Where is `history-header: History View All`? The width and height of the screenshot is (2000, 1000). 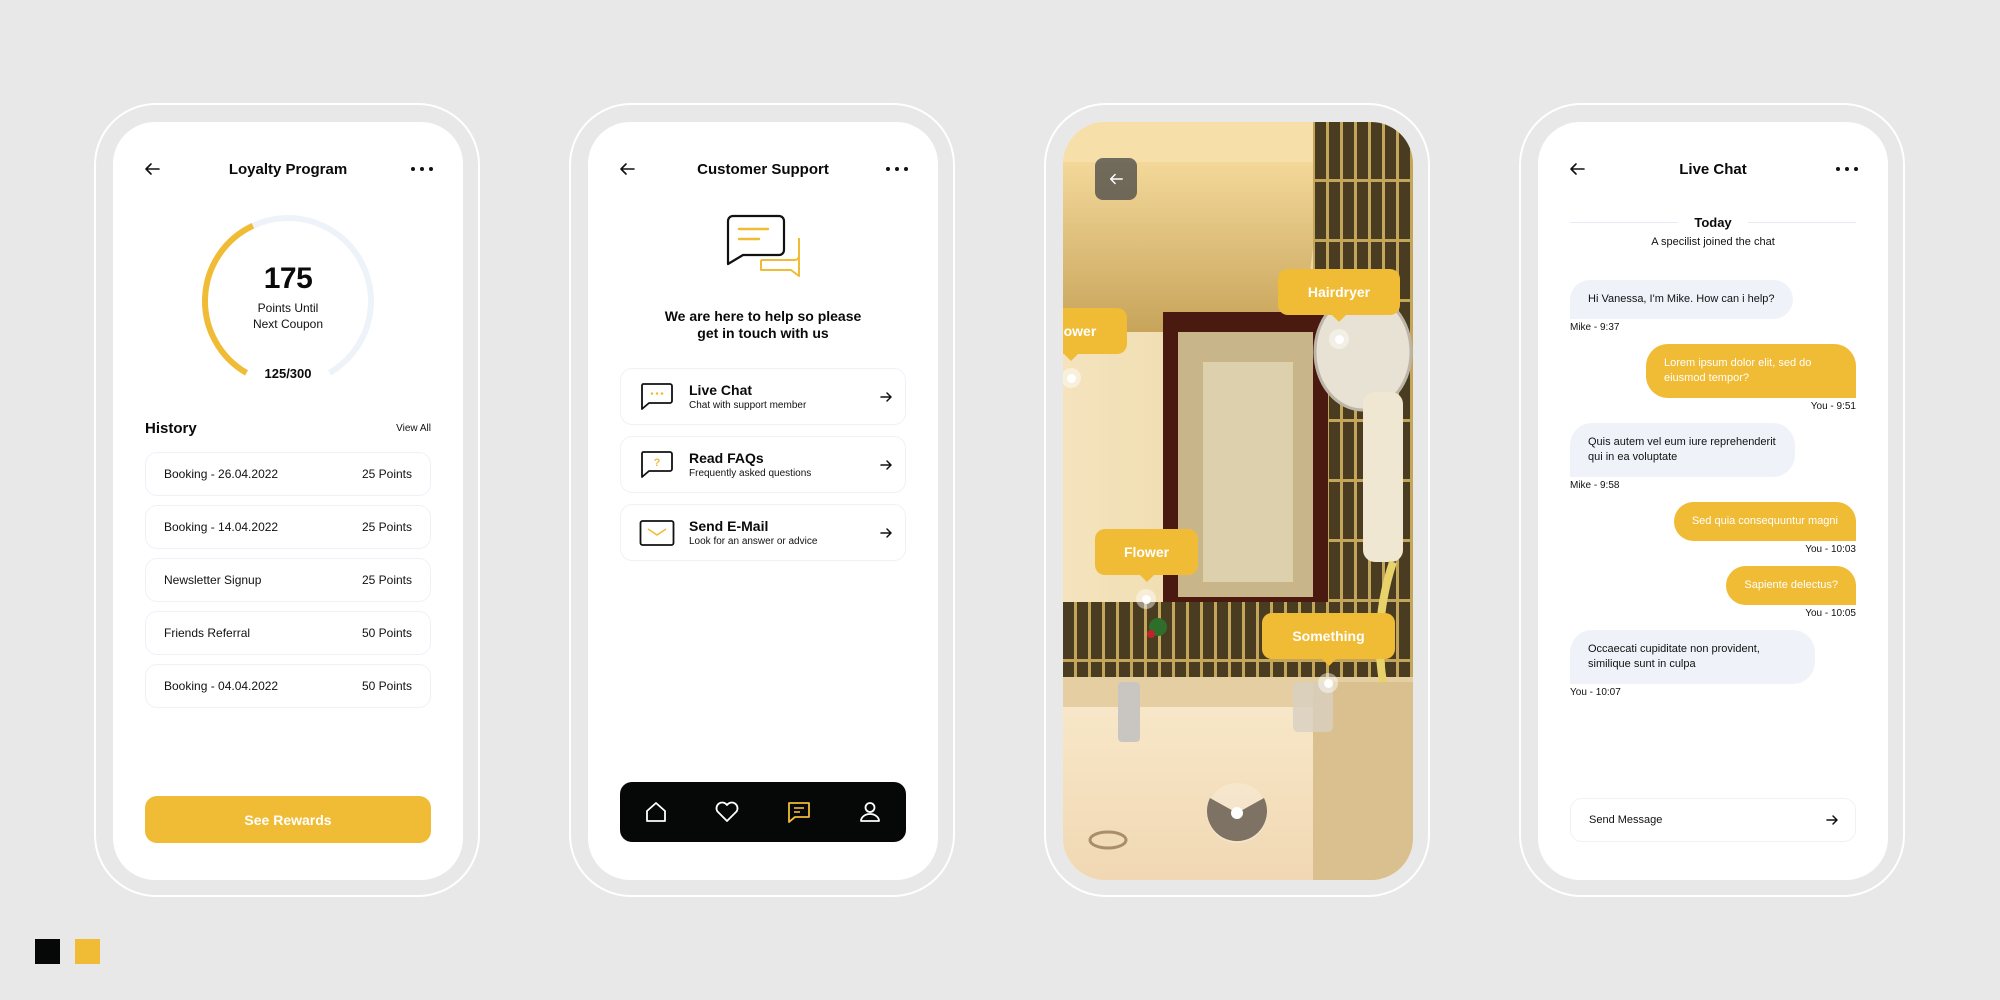 history-header: History View All is located at coordinates (288, 428).